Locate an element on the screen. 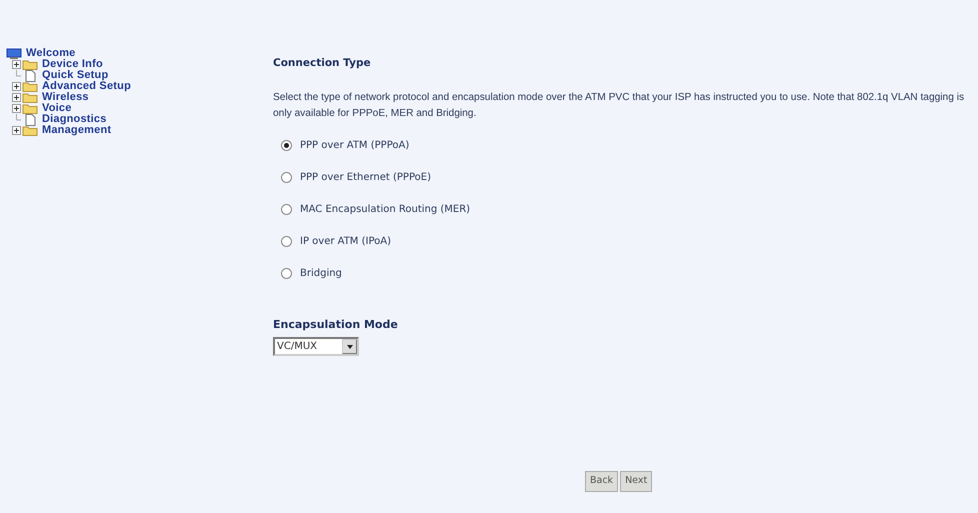 The width and height of the screenshot is (978, 513). action-button: Back is located at coordinates (601, 481).